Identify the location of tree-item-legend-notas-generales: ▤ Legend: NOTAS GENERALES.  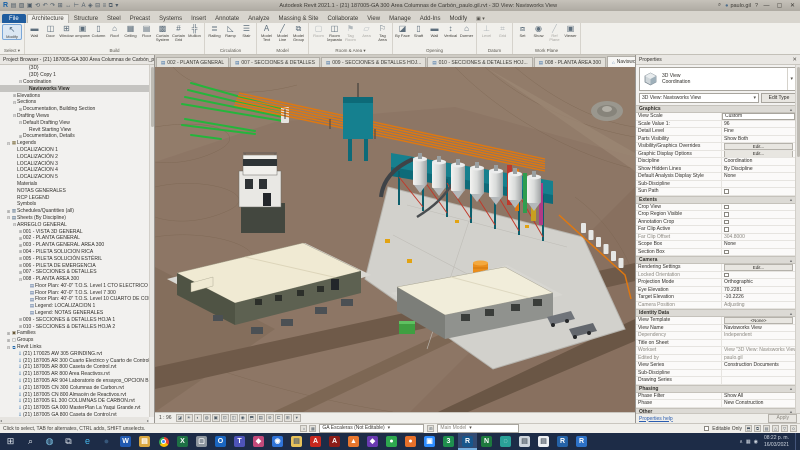
(74, 313).